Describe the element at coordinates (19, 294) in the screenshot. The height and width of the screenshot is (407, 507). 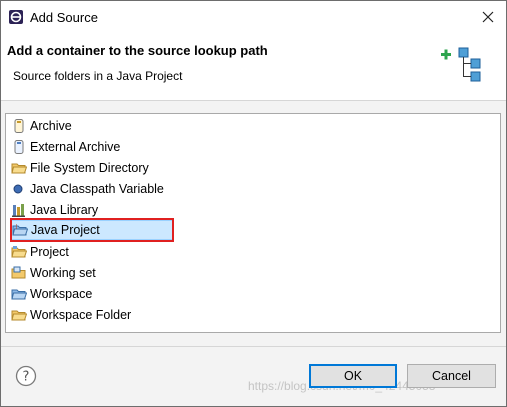
I see `workspace-icon` at that location.